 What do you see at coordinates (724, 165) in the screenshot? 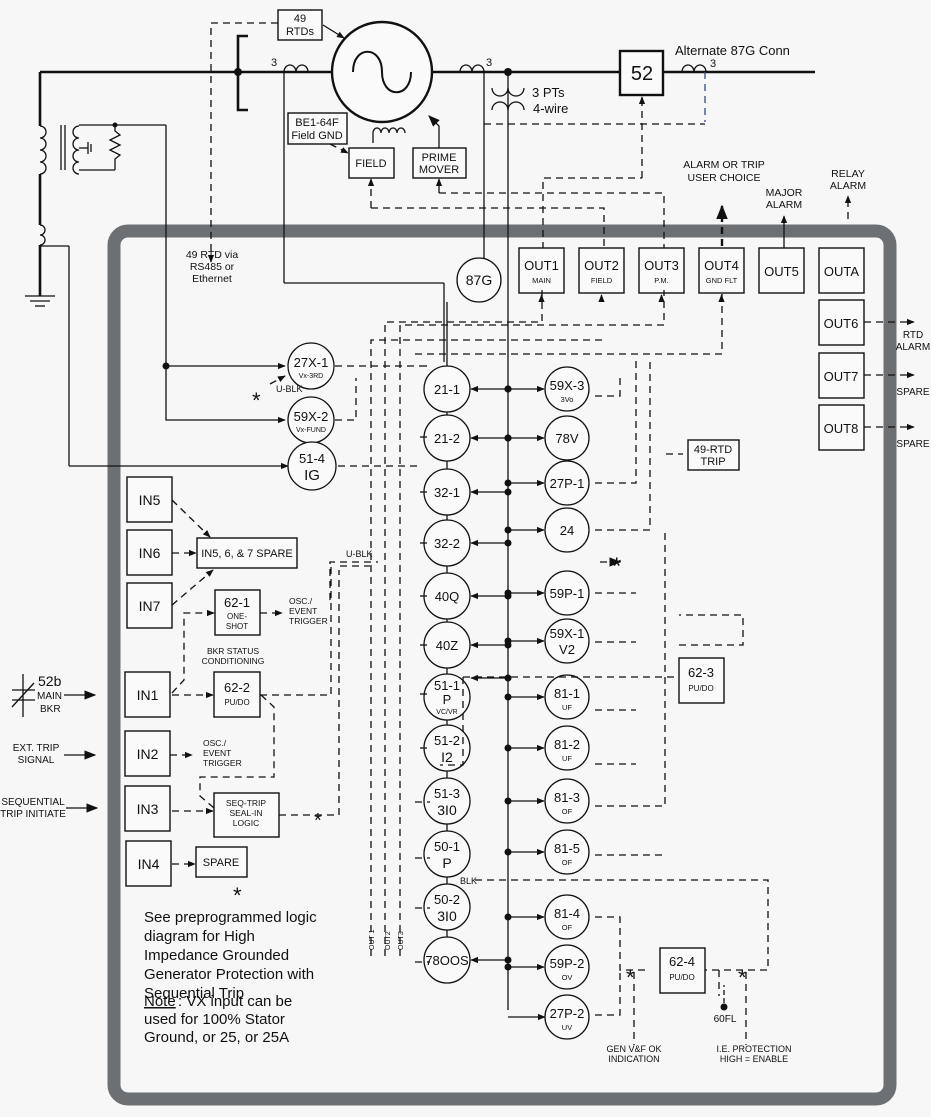
I see `alarm-or-trip-label: ALARM OR TRIP` at bounding box center [724, 165].